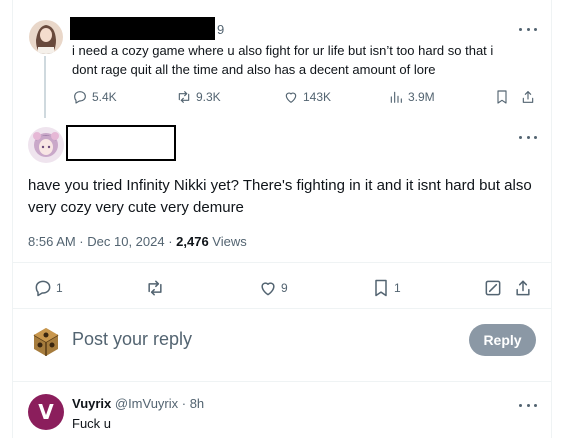 The height and width of the screenshot is (438, 561). Describe the element at coordinates (157, 403) in the screenshot. I see `reply-handle-time: @ImVuyrix · 8h` at that location.